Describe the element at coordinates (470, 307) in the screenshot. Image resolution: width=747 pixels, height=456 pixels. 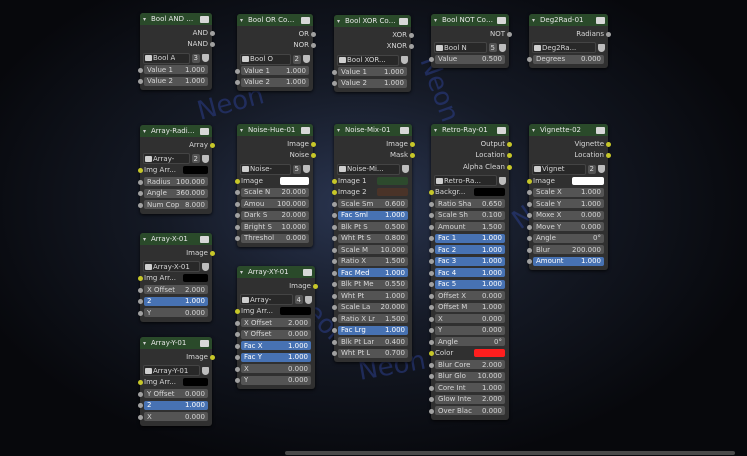
I see `value-slider: Offset M 1.000` at that location.